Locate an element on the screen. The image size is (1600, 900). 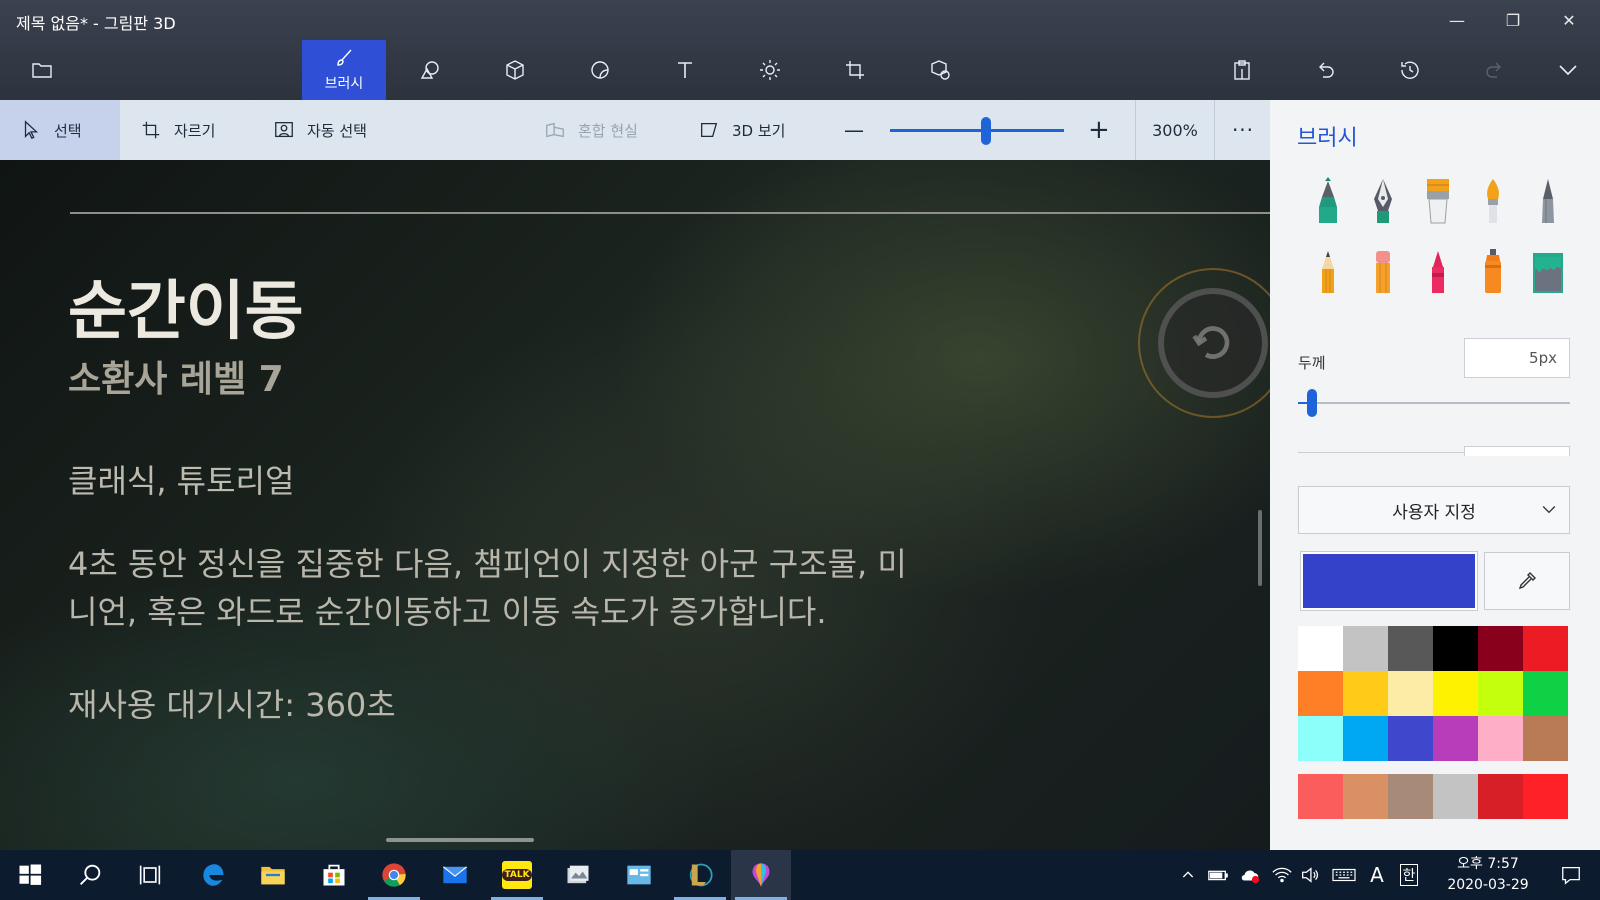
zoom-slider-thumb is located at coordinates (985, 131).